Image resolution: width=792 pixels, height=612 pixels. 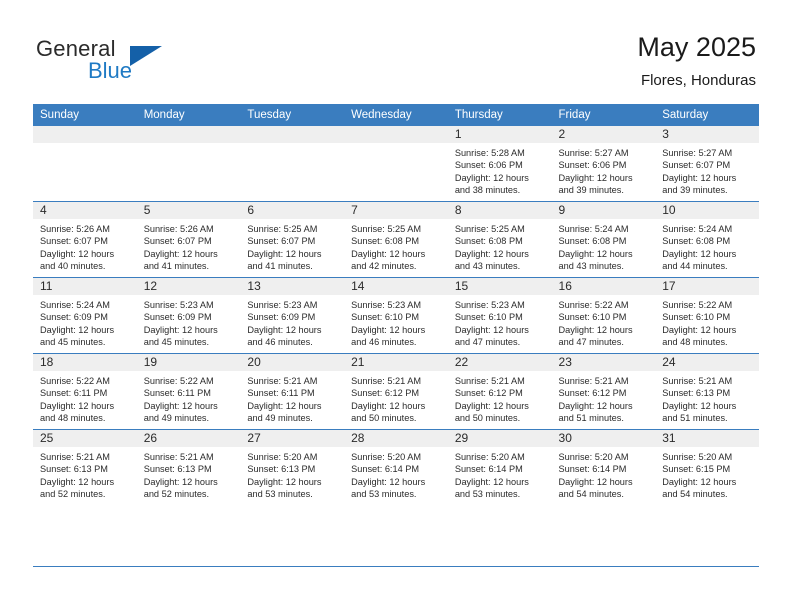 I want to click on day-number: 17, so click(x=707, y=286).